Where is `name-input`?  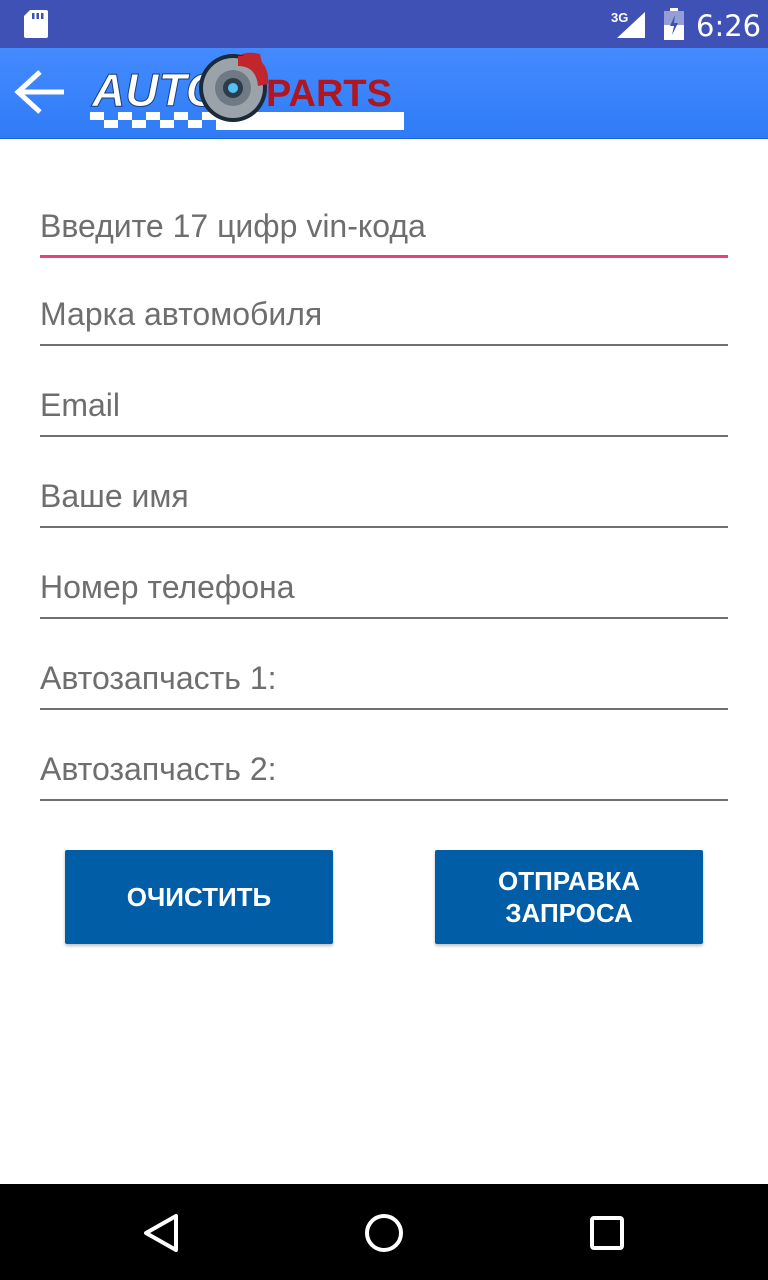
name-input is located at coordinates (384, 496).